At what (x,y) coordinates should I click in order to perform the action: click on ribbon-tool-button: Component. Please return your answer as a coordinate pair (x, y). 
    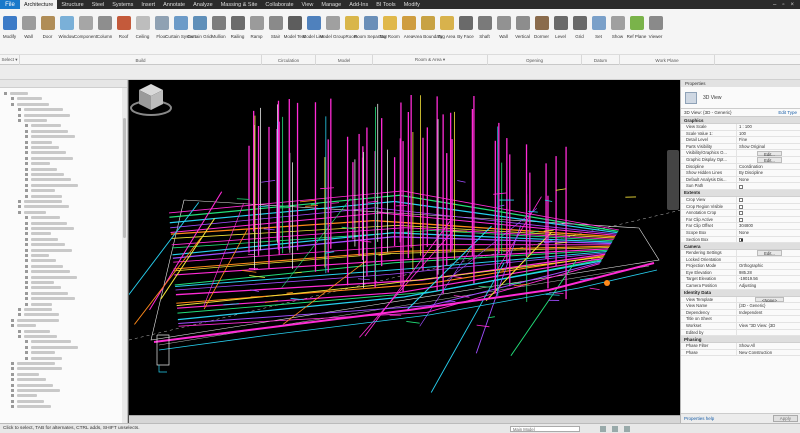
    Looking at the image, I should click on (85, 31).